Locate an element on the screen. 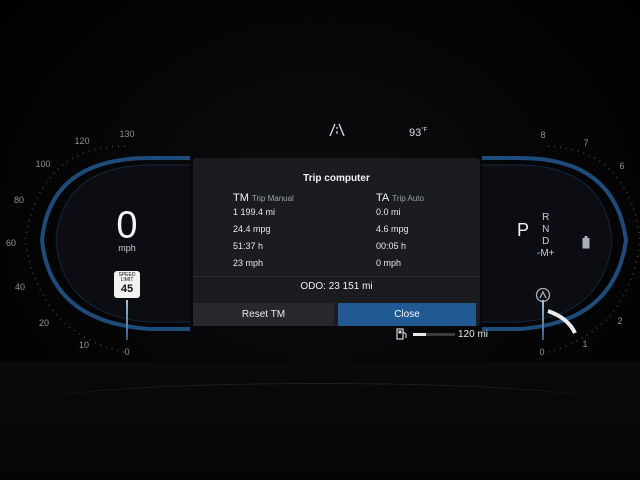 Image resolution: width=640 pixels, height=480 pixels. speed-limit-sign: SPEED LIMIT 45 is located at coordinates (127, 284).